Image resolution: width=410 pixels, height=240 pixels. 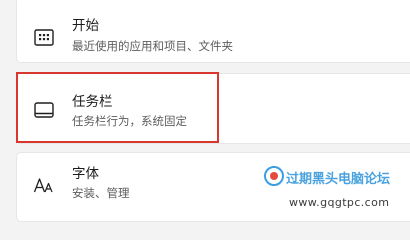 I want to click on settings-item-title: 字体, so click(x=85, y=174).